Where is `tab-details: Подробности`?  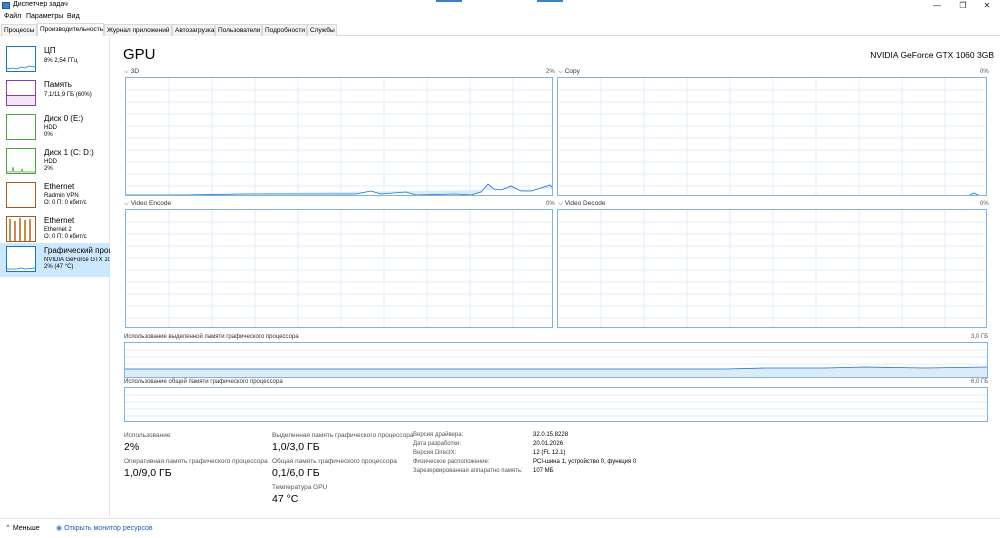 tab-details: Подробности is located at coordinates (284, 30).